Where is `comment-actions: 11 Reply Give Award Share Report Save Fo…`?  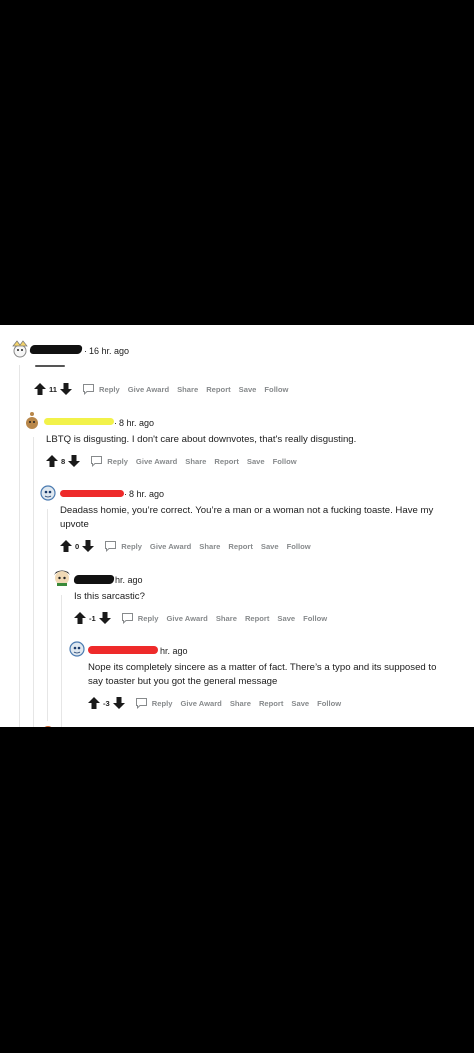 comment-actions: 11 Reply Give Award Share Report Save Fo… is located at coordinates (165, 389).